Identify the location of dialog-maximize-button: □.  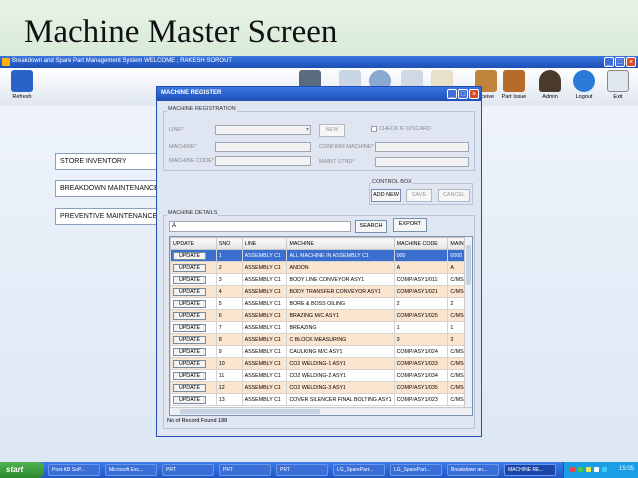
(463, 94).